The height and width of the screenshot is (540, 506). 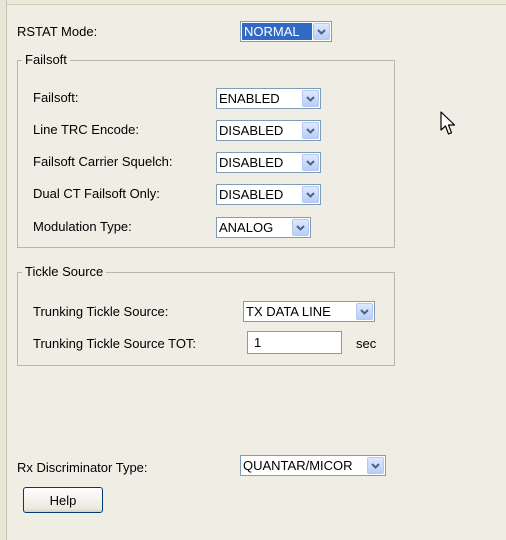 I want to click on rx-discriminator-type-label: Rx Discriminator Type:, so click(x=82, y=467).